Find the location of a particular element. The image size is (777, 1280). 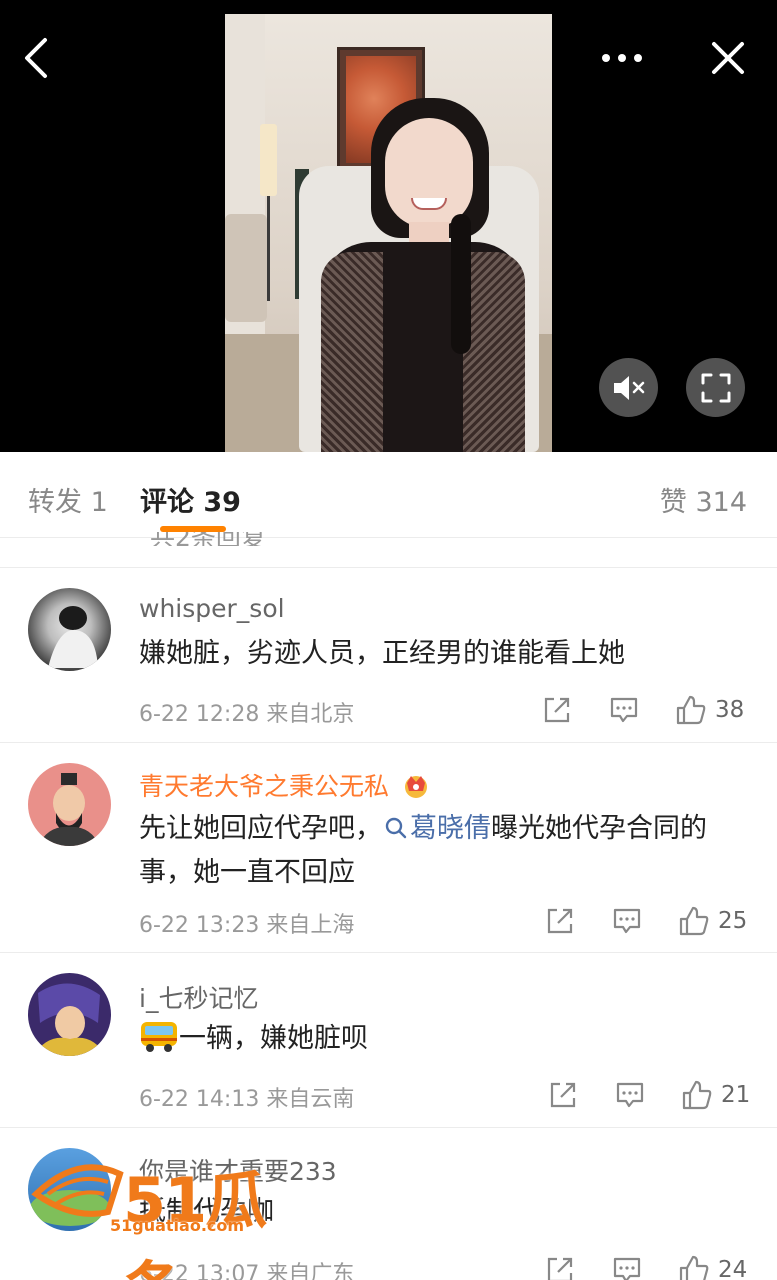

comment-text-part: 一辆，嫌她脏呗 is located at coordinates (273, 1038).